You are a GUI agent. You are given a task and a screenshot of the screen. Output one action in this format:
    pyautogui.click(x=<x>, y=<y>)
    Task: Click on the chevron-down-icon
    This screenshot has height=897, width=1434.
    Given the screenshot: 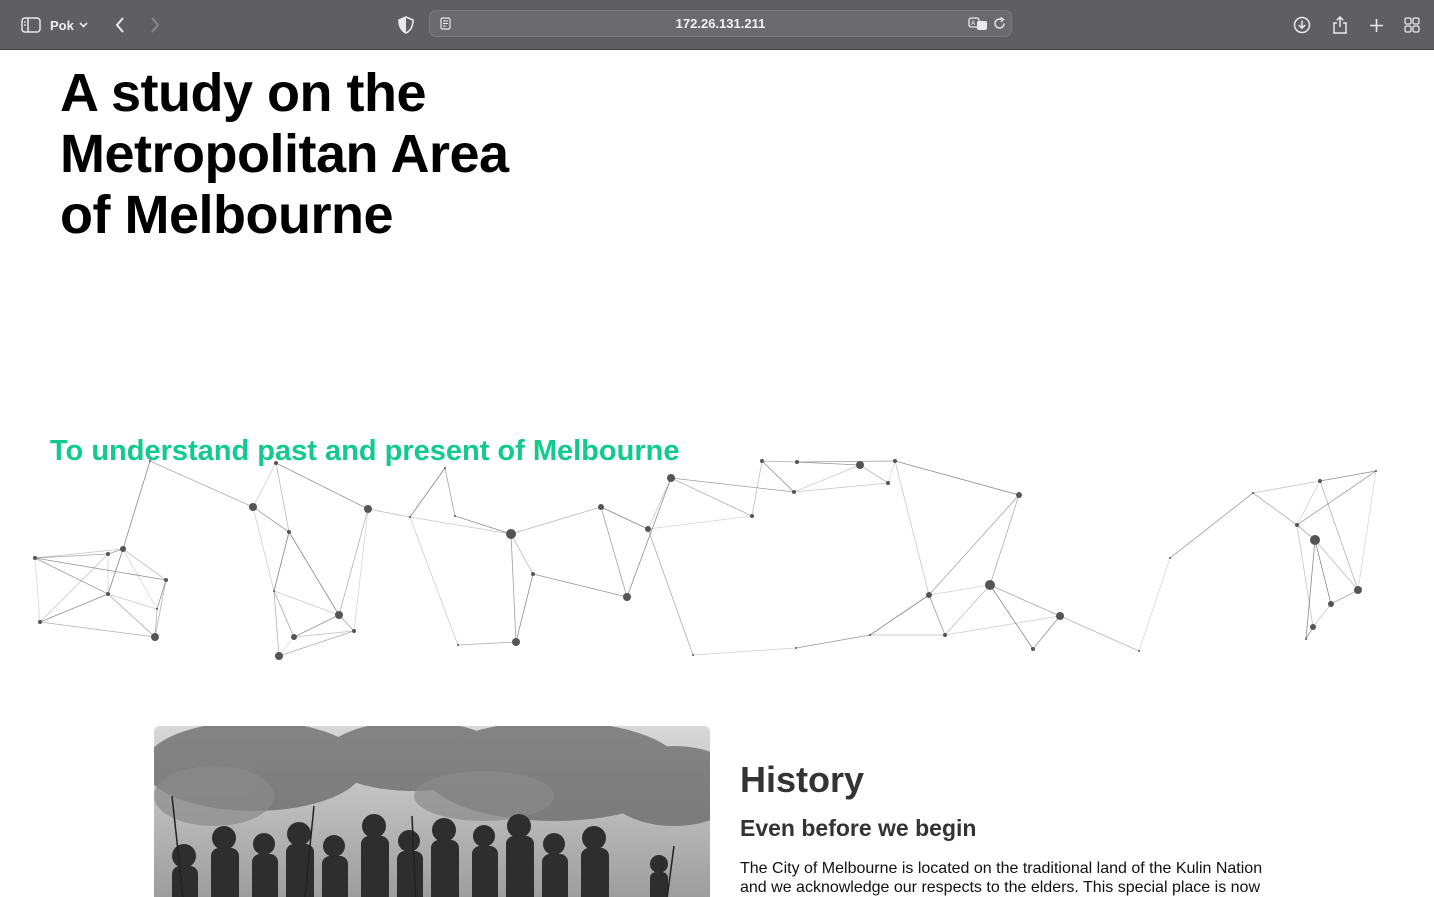 What is the action you would take?
    pyautogui.click(x=83, y=25)
    